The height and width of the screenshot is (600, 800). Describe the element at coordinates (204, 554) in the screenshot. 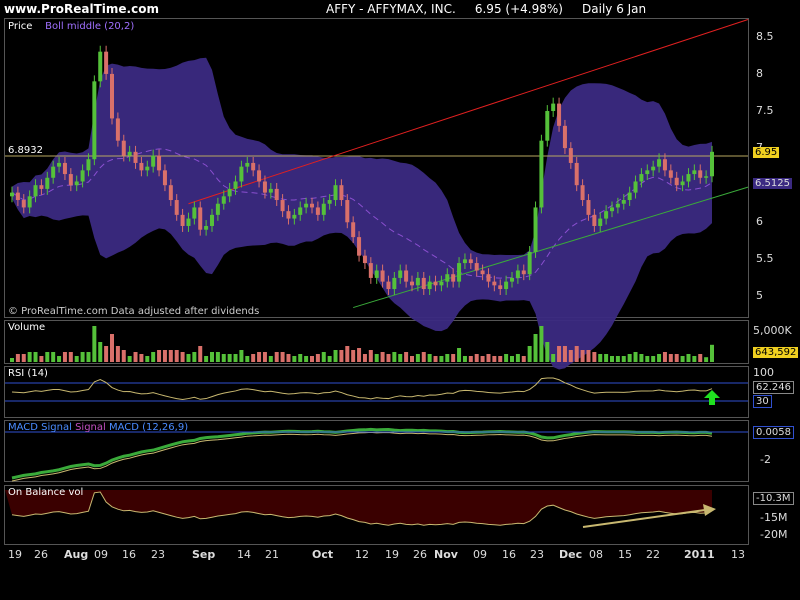

I see `x-tick-label: Sep` at that location.